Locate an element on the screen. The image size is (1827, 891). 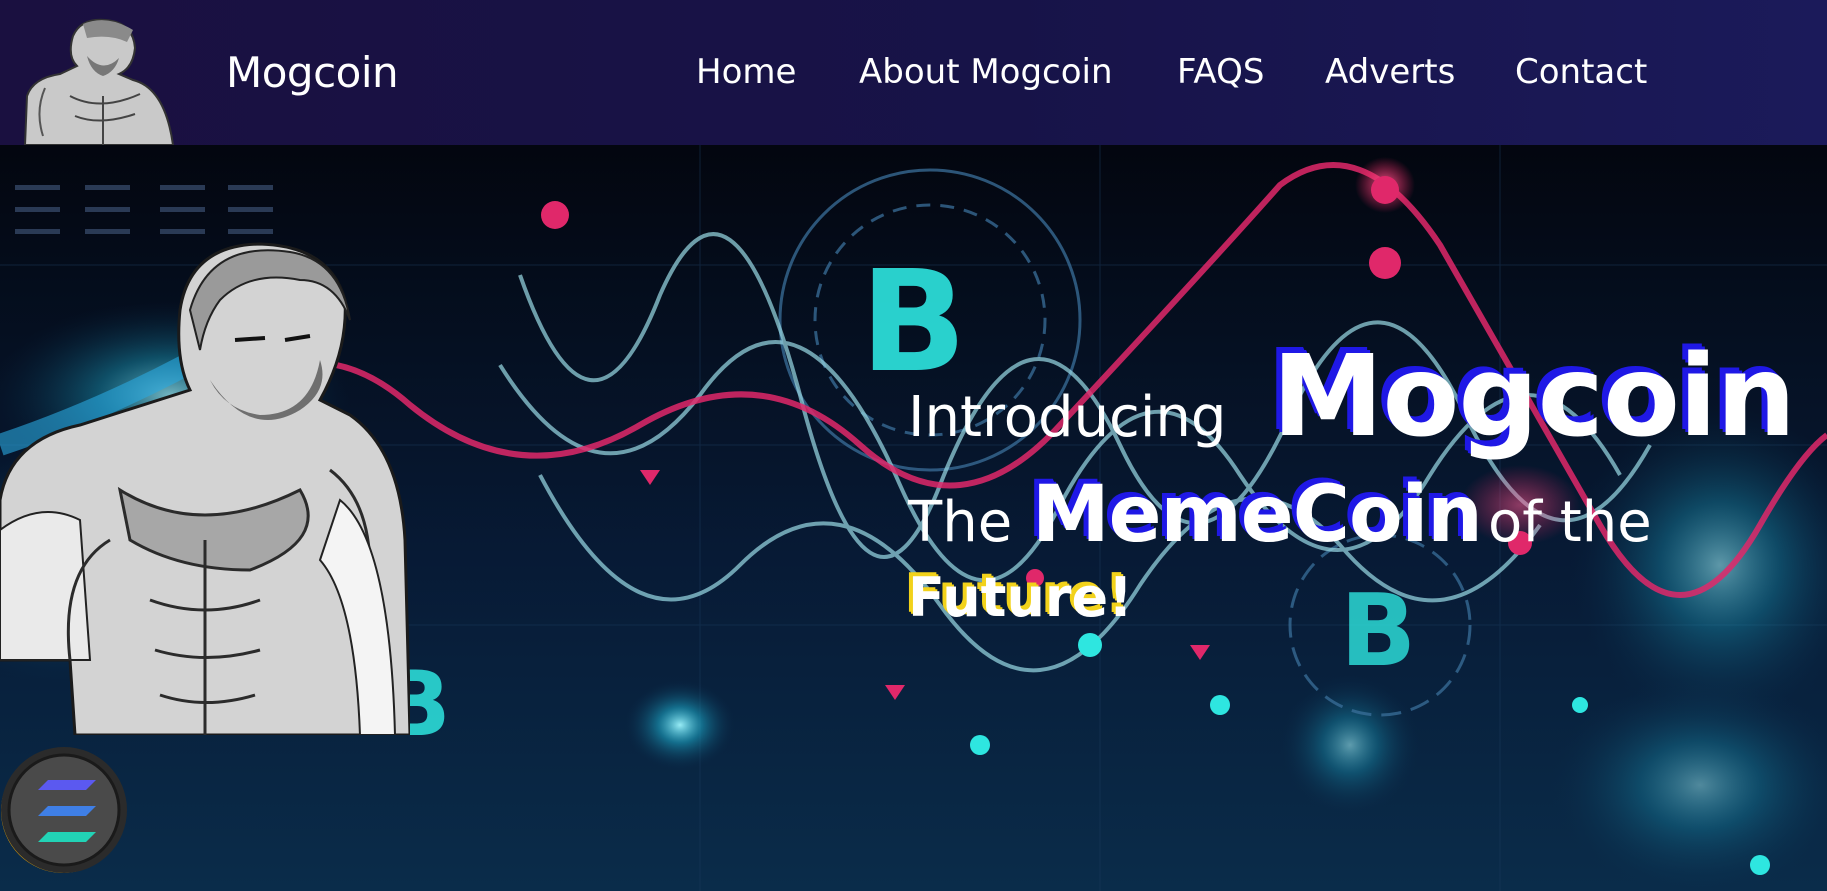
mogcoin-character-icon is located at coordinates (95, 80).